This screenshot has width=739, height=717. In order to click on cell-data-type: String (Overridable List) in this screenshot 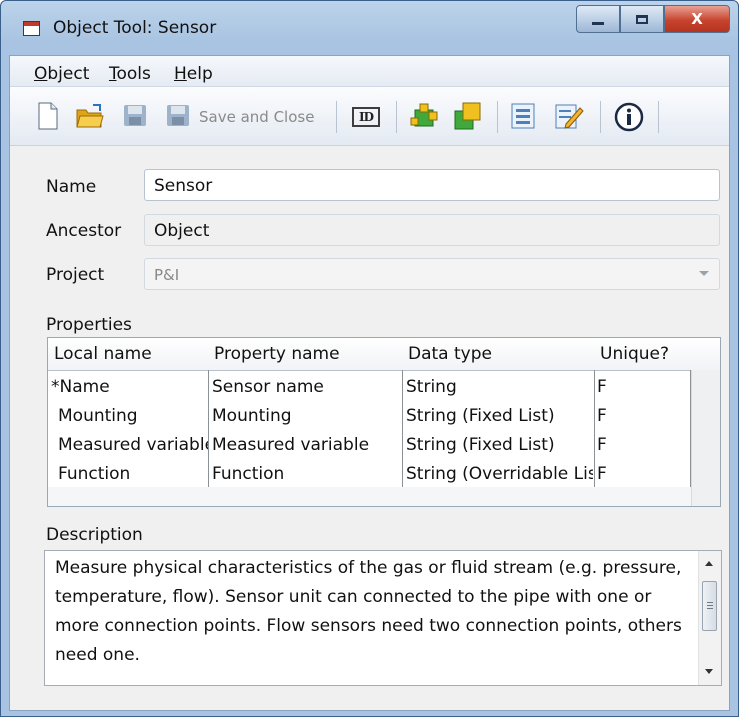, I will do `click(499, 474)`.